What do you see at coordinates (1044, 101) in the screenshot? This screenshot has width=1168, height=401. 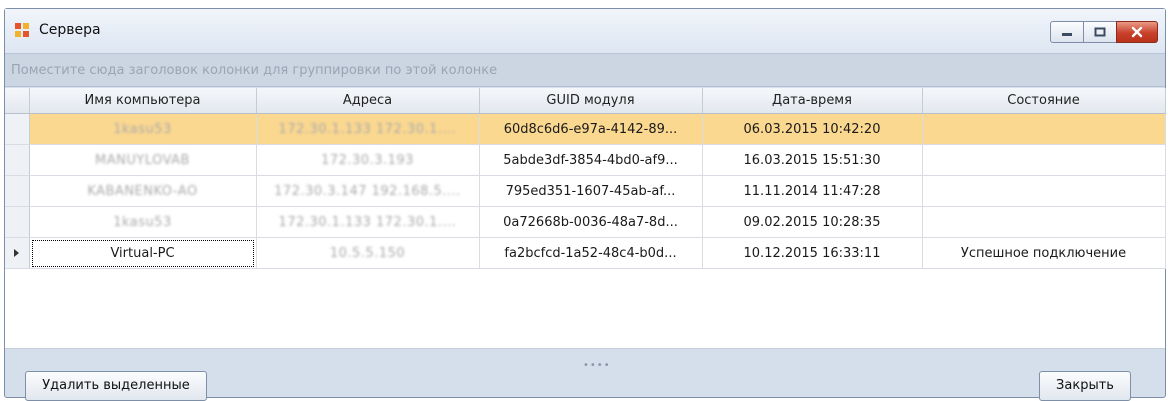 I see `column-header-state: Состояние` at bounding box center [1044, 101].